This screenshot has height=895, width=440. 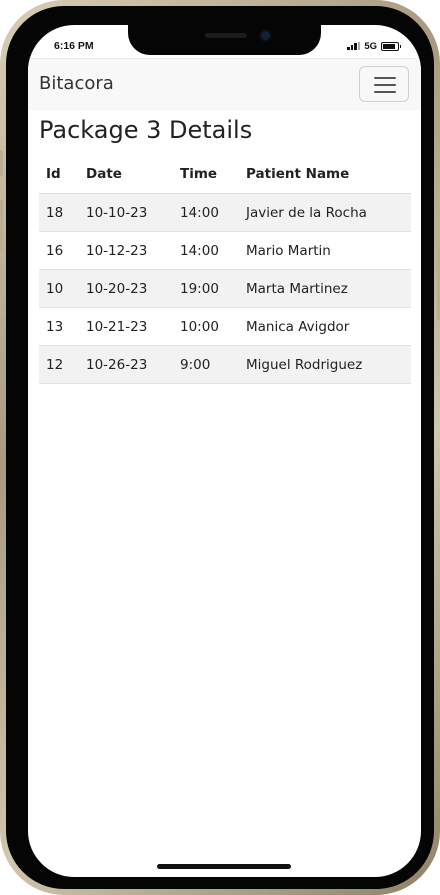 What do you see at coordinates (126, 288) in the screenshot?
I see `cell-date: 10-20-23` at bounding box center [126, 288].